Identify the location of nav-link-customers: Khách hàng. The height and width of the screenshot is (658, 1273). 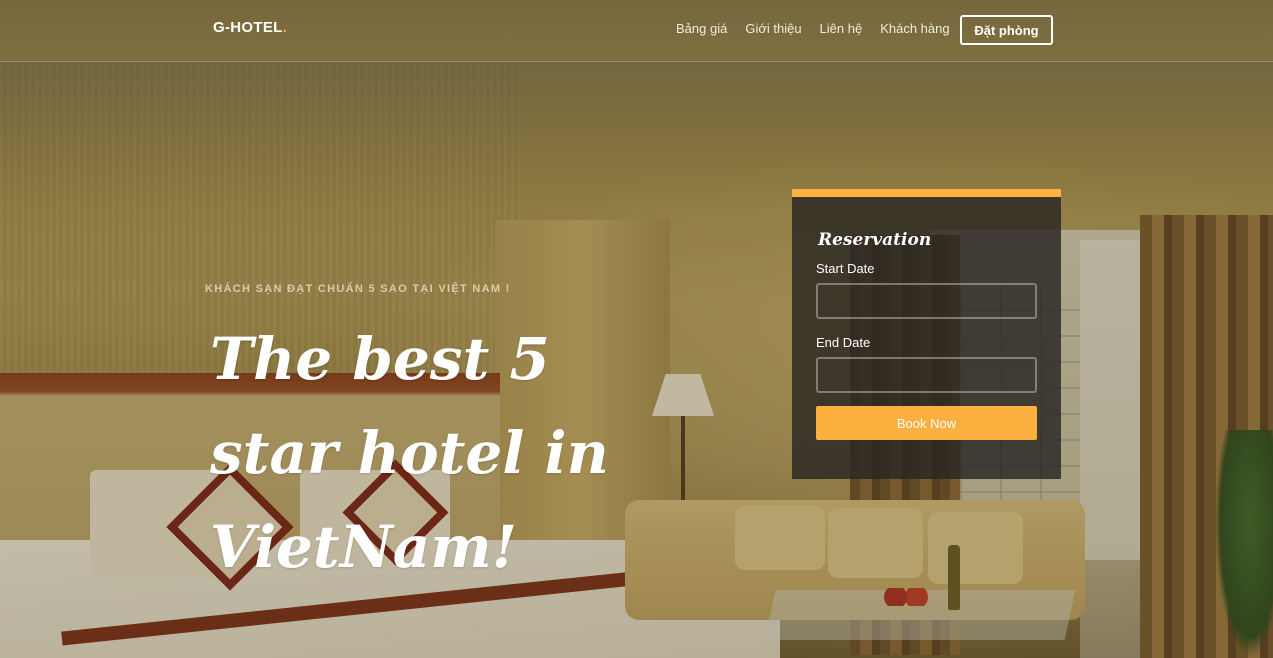
(914, 28).